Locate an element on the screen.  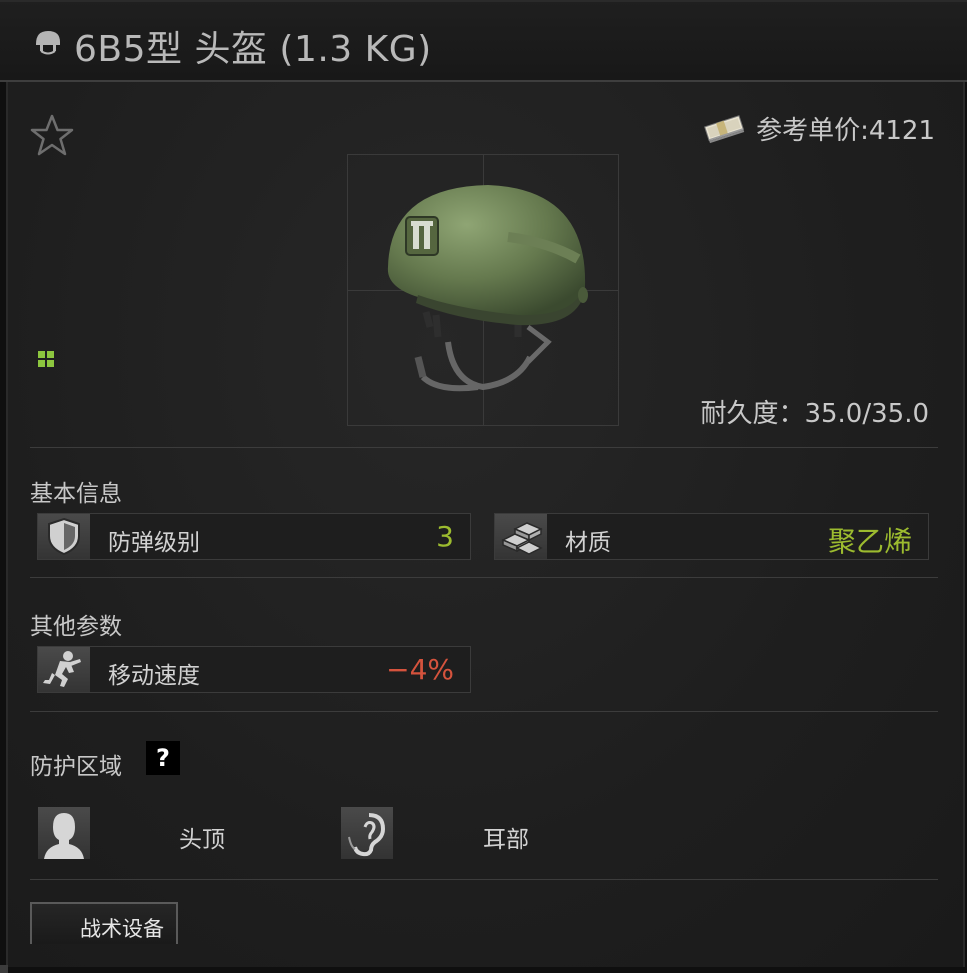
corner-mark is located at coordinates (4, 969).